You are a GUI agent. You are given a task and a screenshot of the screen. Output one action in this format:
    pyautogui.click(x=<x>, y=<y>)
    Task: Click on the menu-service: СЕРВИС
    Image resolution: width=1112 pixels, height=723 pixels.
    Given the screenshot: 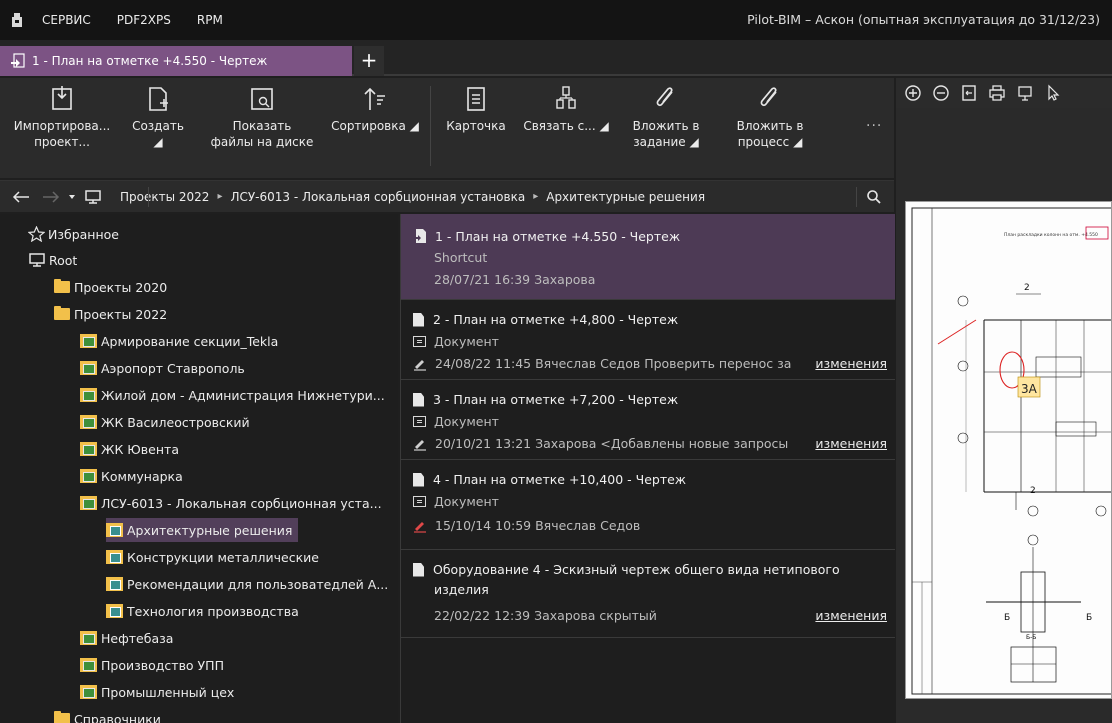 What is the action you would take?
    pyautogui.click(x=66, y=20)
    